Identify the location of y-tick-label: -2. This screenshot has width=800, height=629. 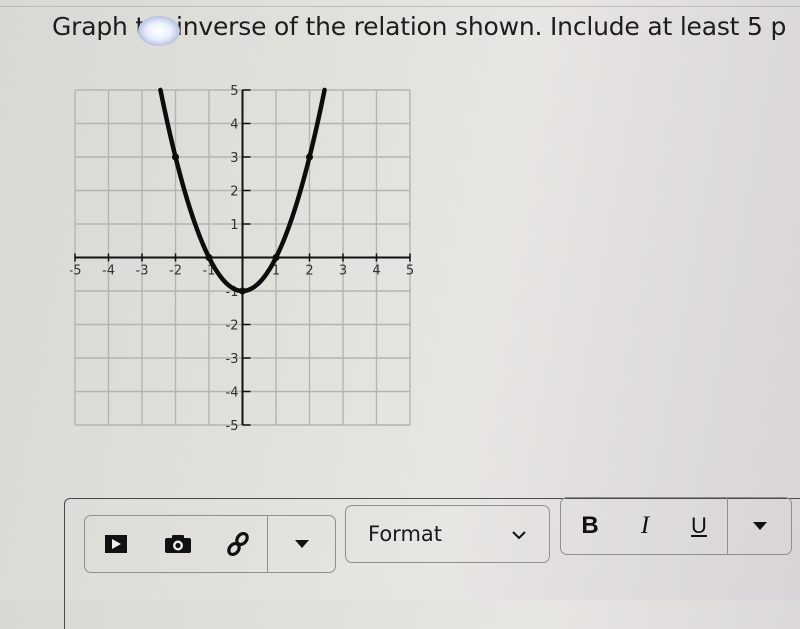
(232, 326).